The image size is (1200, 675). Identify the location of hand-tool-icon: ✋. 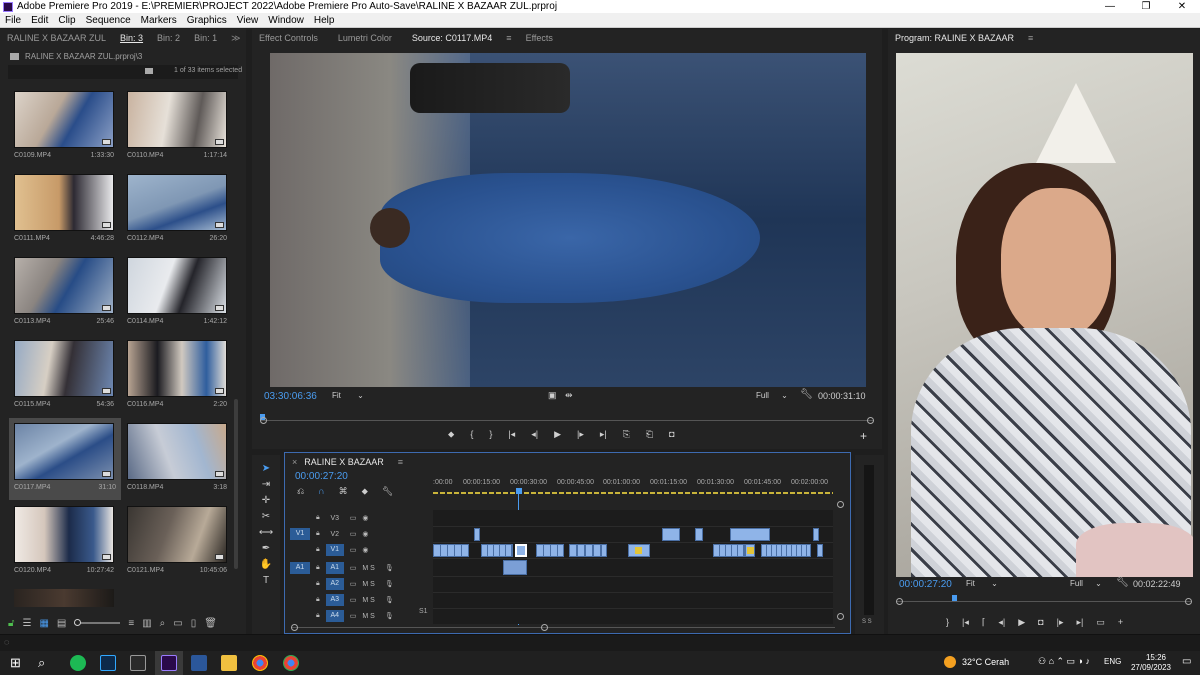
(266, 564).